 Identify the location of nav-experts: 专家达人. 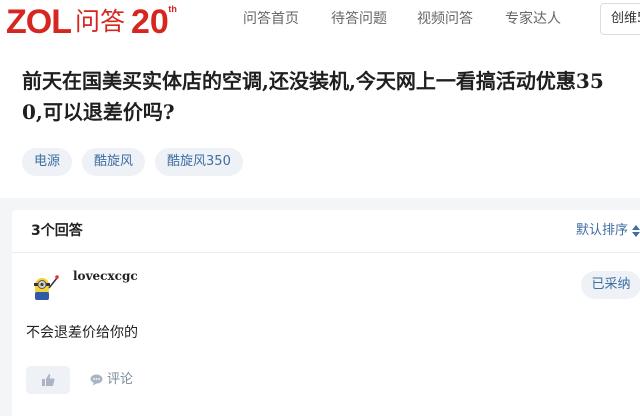
(533, 19).